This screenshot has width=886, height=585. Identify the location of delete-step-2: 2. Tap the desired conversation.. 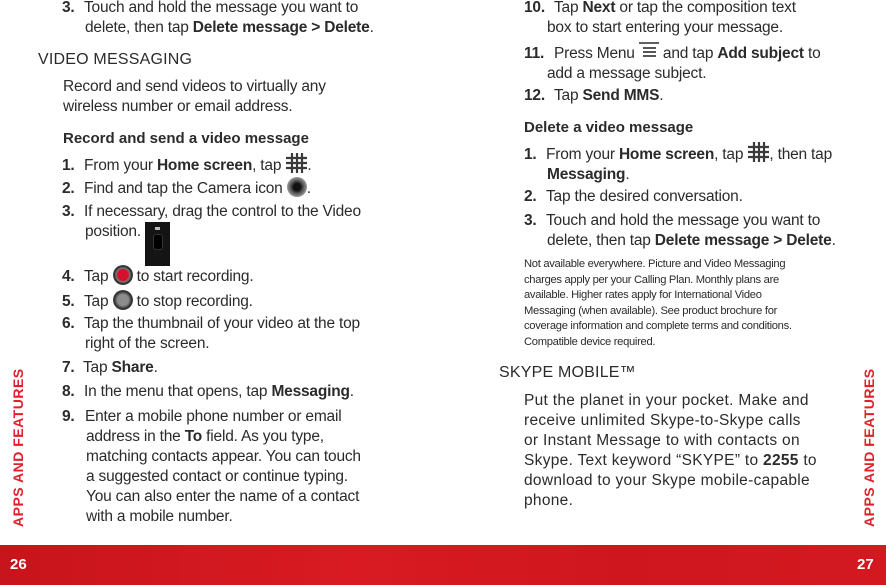
(633, 196).